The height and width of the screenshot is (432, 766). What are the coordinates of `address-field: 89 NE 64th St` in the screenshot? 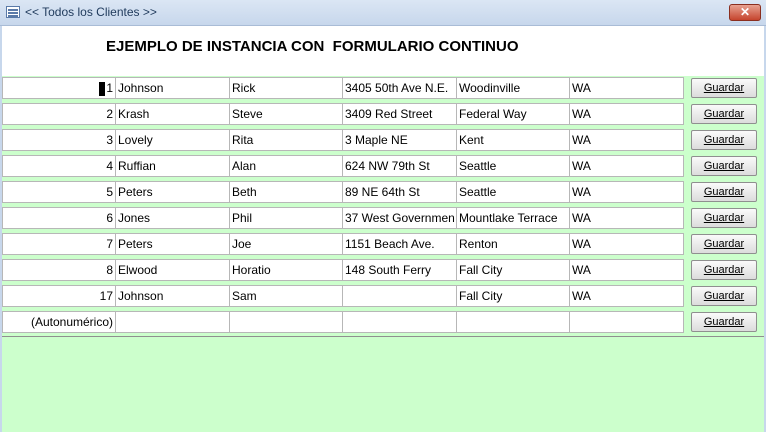 It's located at (399, 192).